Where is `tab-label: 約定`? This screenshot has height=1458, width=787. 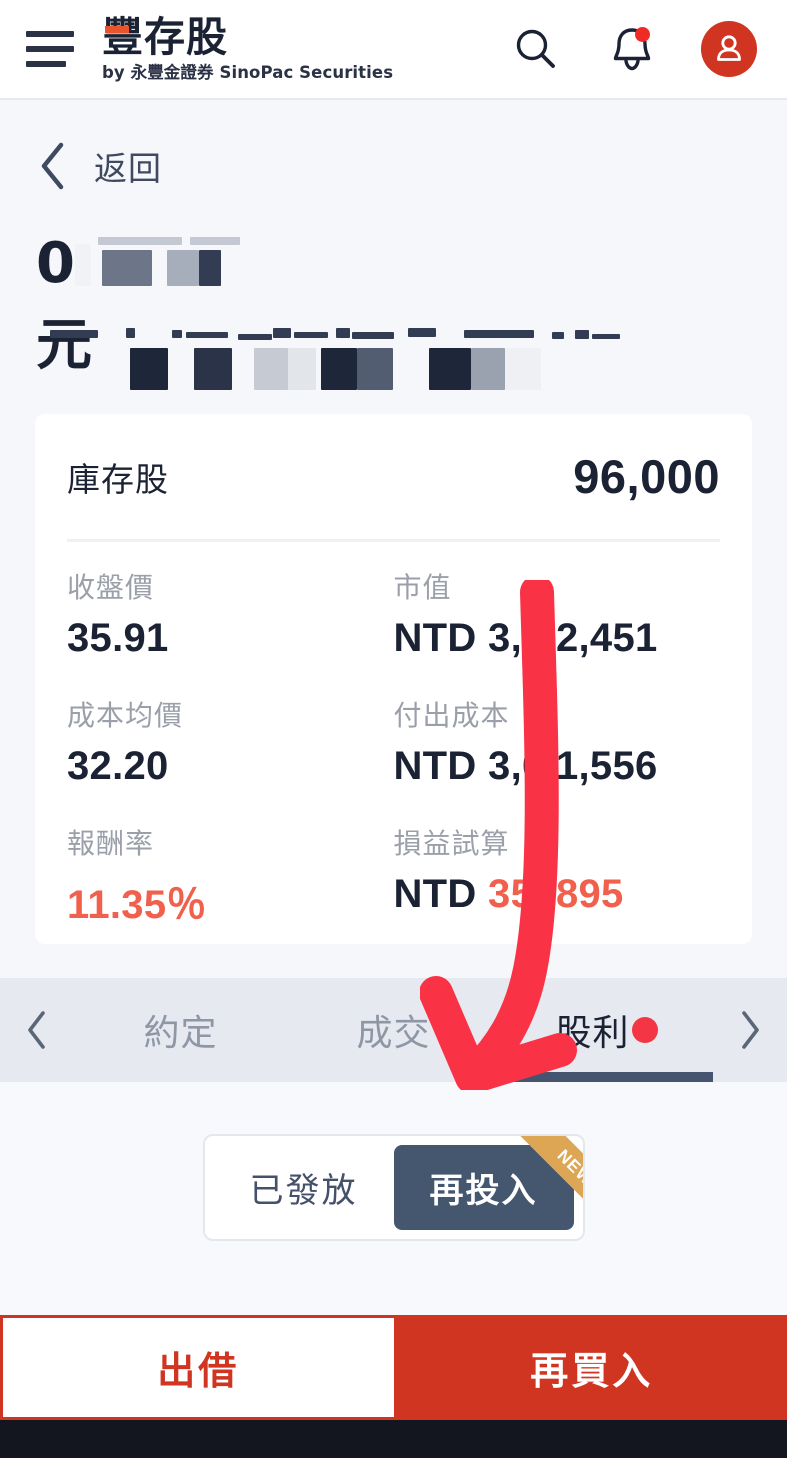
tab-label: 約定 is located at coordinates (180, 1033).